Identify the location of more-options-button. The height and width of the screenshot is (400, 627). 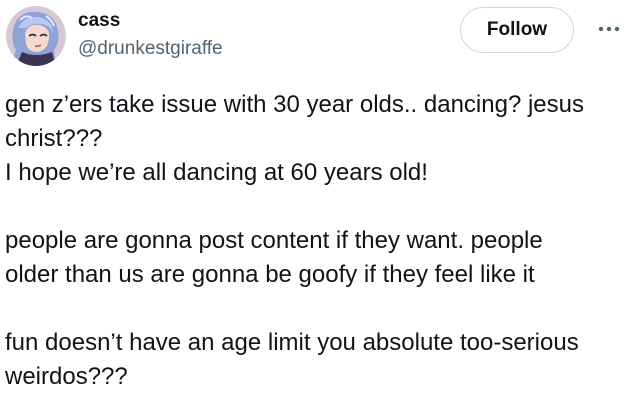
(609, 29).